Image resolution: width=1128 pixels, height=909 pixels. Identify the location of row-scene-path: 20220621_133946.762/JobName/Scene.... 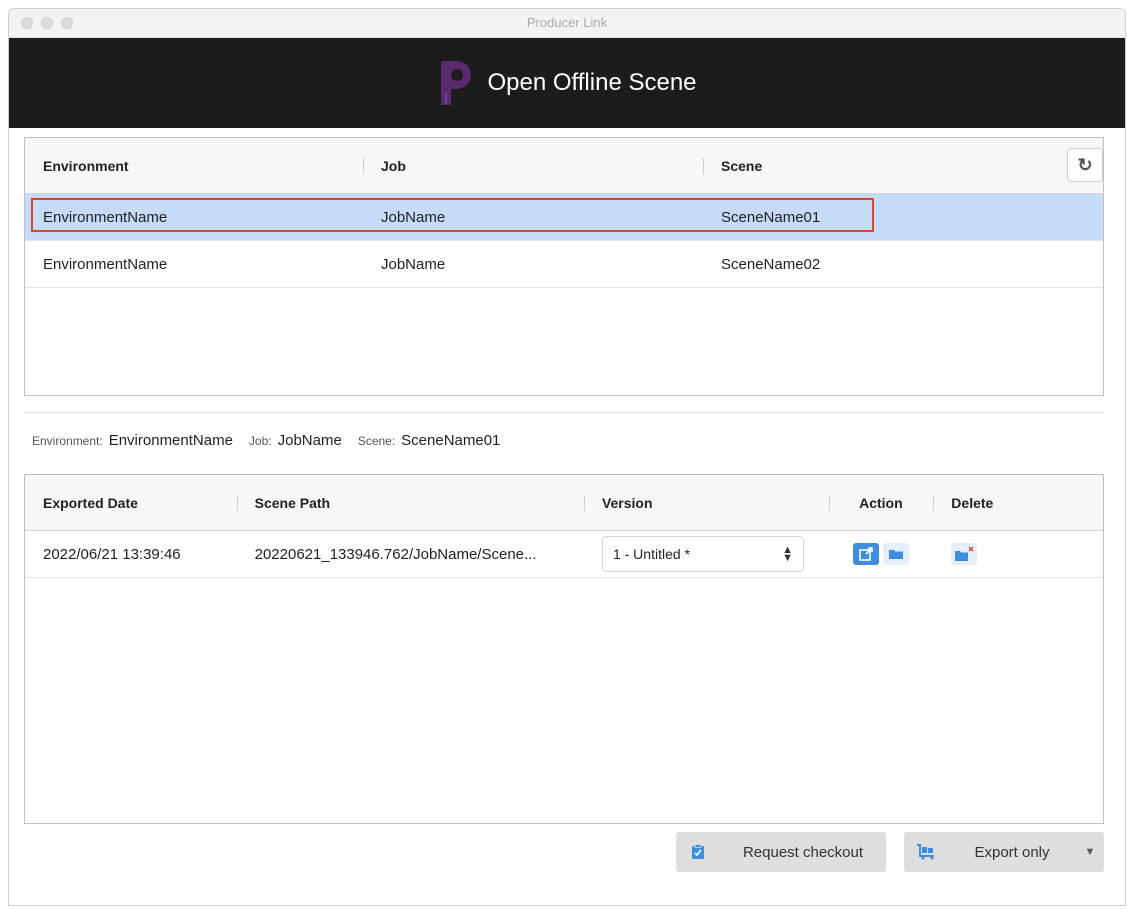
(395, 554).